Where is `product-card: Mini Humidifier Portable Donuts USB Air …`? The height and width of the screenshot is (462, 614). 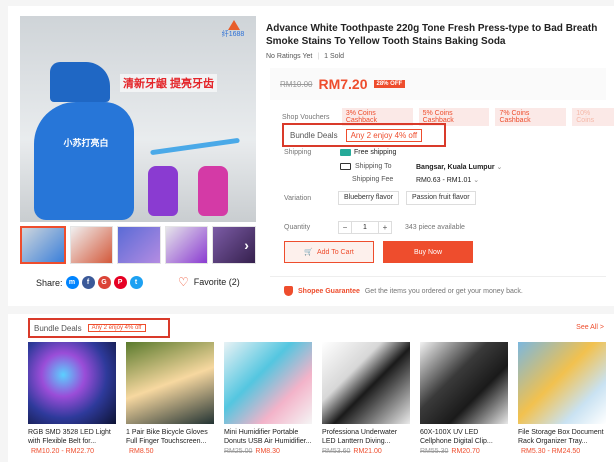 product-card: Mini Humidifier Portable Donuts USB Air … is located at coordinates (269, 398).